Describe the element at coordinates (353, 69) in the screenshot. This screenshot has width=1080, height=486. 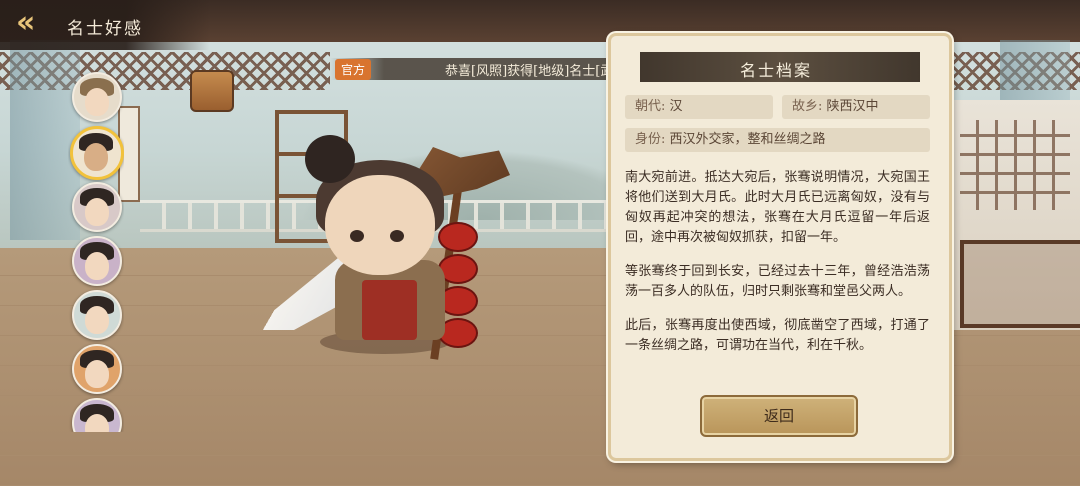
I see `announcement-tag: 官方` at that location.